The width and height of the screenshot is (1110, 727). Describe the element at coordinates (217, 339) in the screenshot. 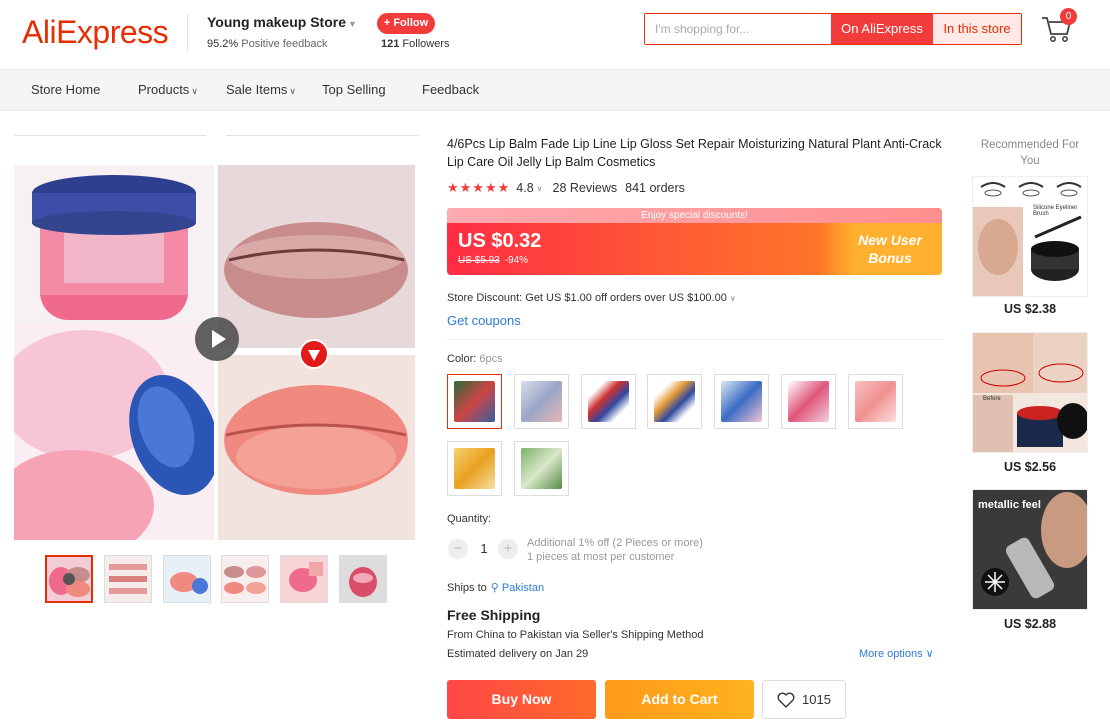

I see `play-video-icon` at that location.